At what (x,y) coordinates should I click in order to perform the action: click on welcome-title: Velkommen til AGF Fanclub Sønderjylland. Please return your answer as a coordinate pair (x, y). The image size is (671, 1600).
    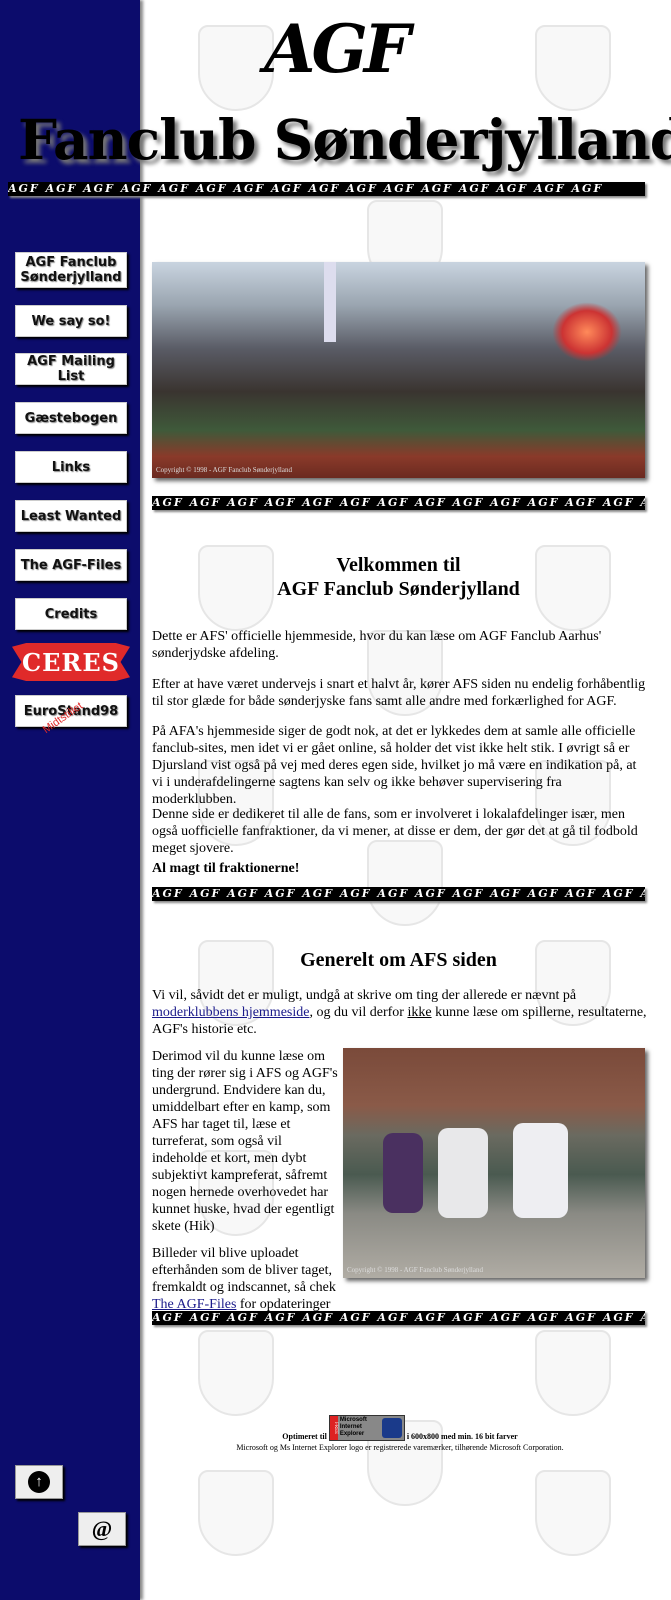
    Looking at the image, I should click on (398, 577).